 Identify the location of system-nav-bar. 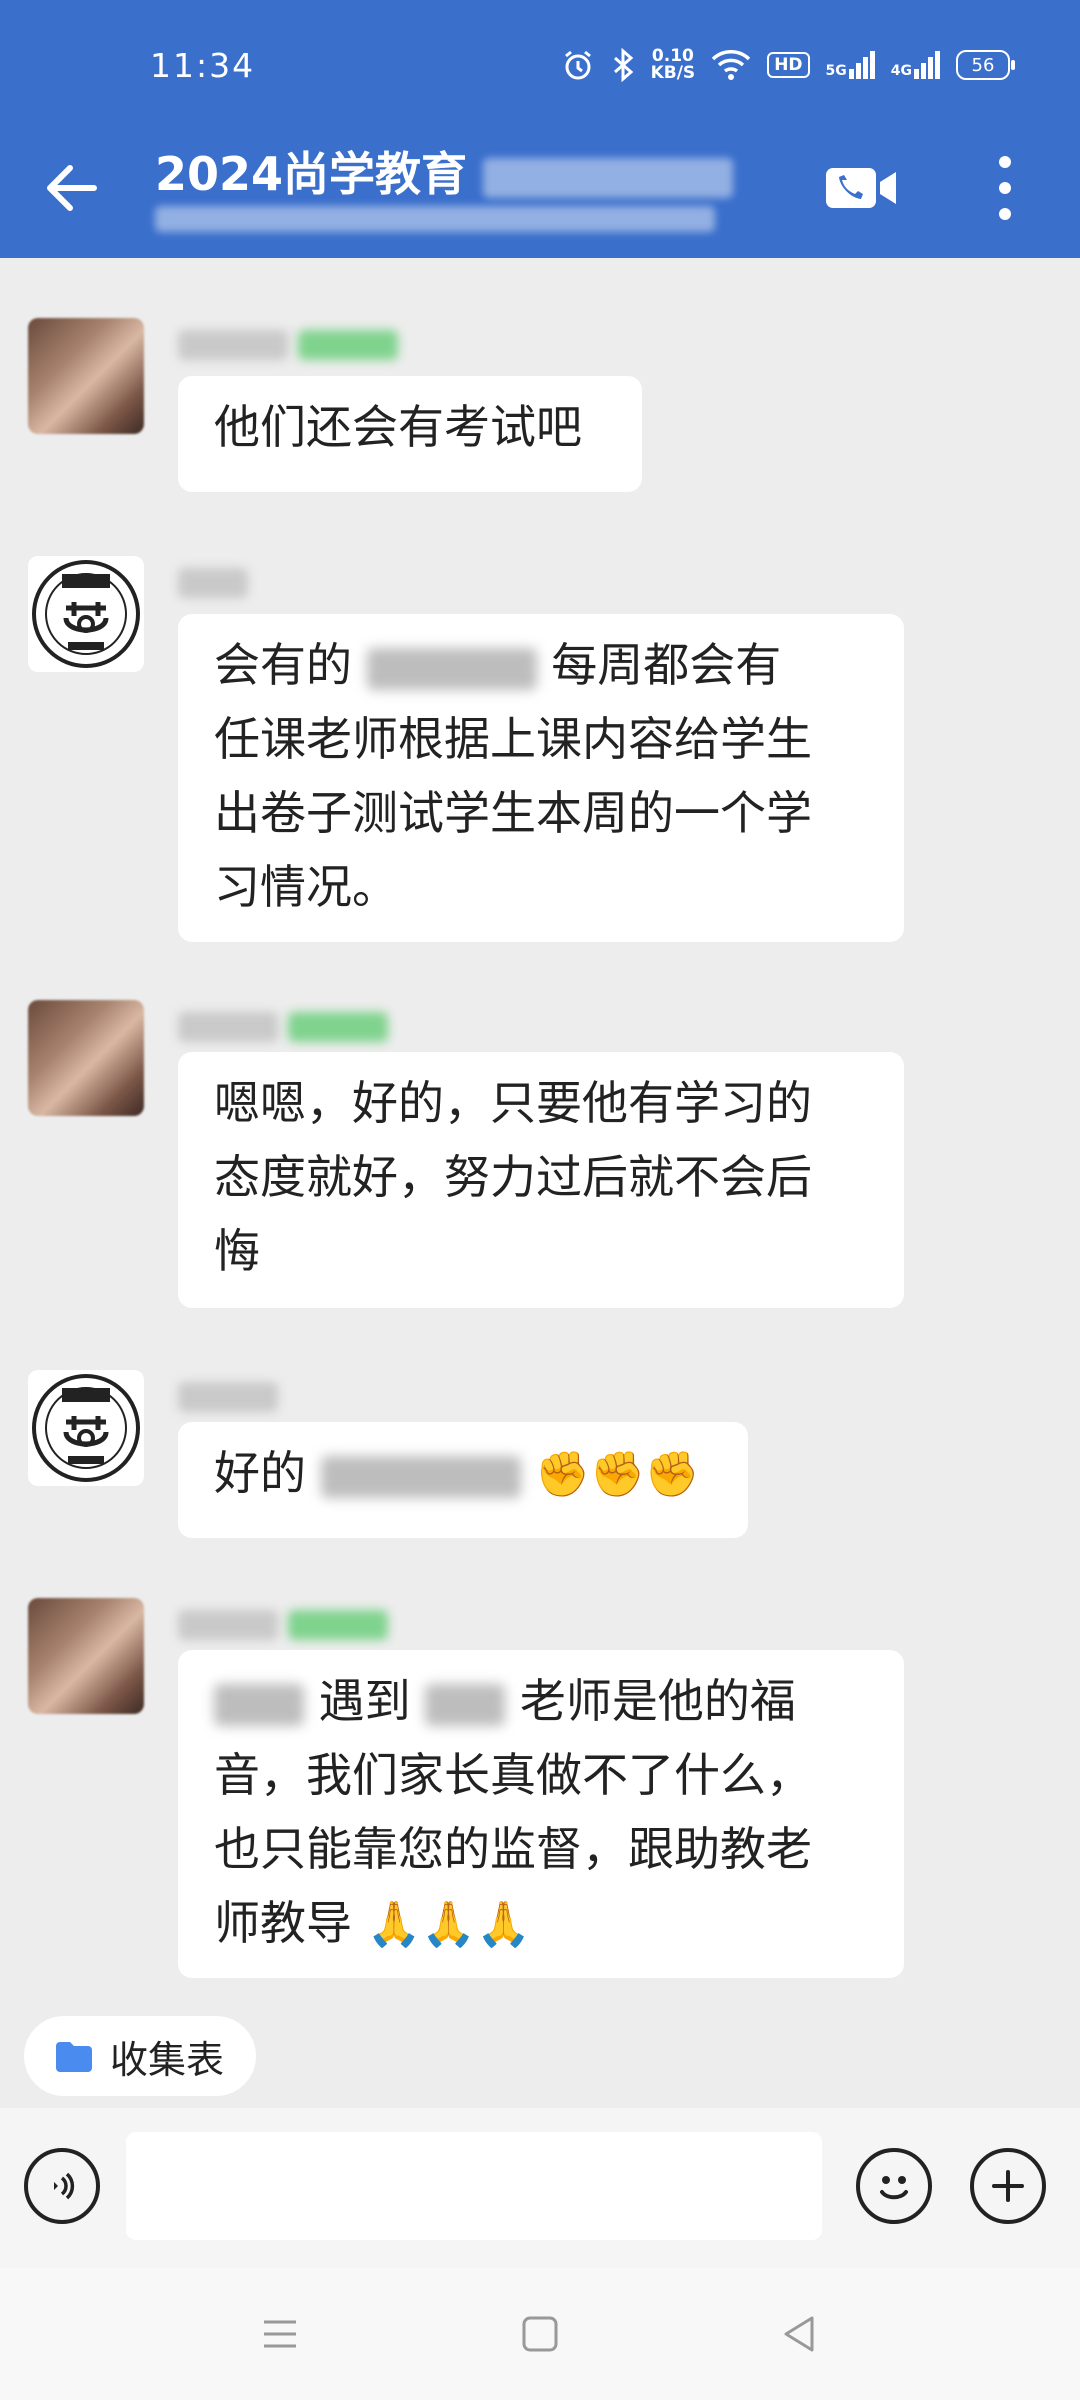
(540, 2334).